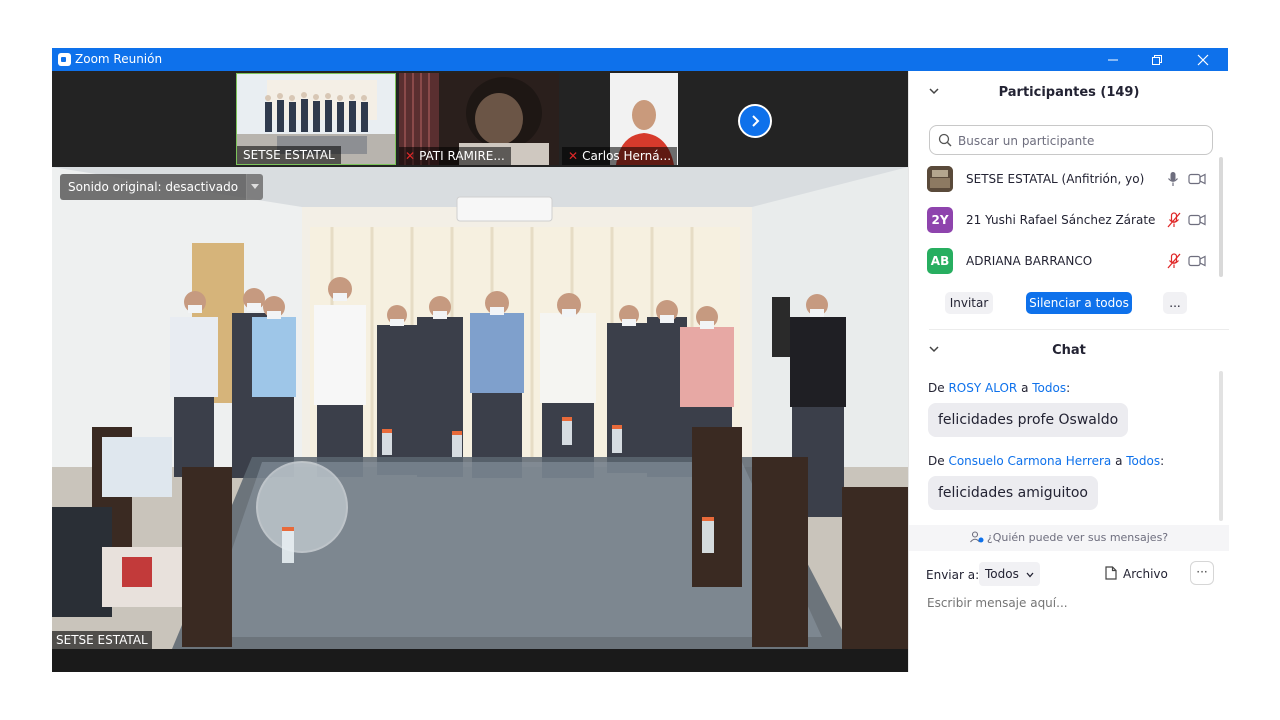  What do you see at coordinates (1173, 179) in the screenshot?
I see `microphone-icon` at bounding box center [1173, 179].